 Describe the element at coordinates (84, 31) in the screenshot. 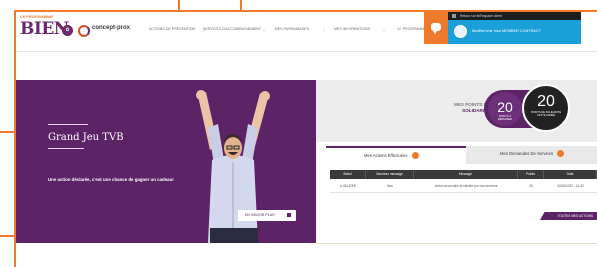

I see `brand-ring-icon` at that location.